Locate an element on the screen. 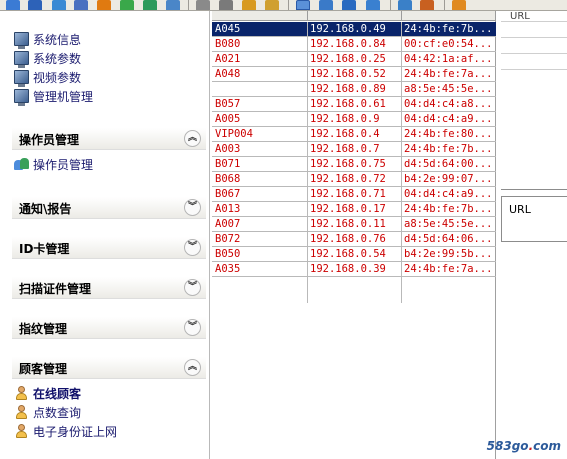 The height and width of the screenshot is (459, 567). watermark-text: com is located at coordinates (547, 446).